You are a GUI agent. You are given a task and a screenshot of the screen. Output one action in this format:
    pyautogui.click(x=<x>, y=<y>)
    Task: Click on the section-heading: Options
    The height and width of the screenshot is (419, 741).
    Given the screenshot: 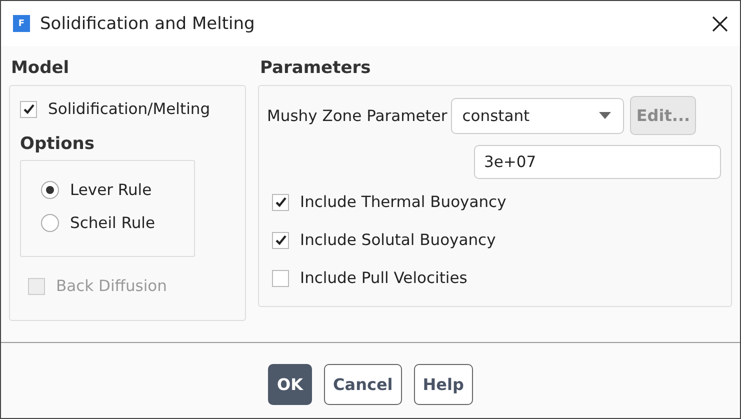 What is the action you would take?
    pyautogui.click(x=58, y=145)
    